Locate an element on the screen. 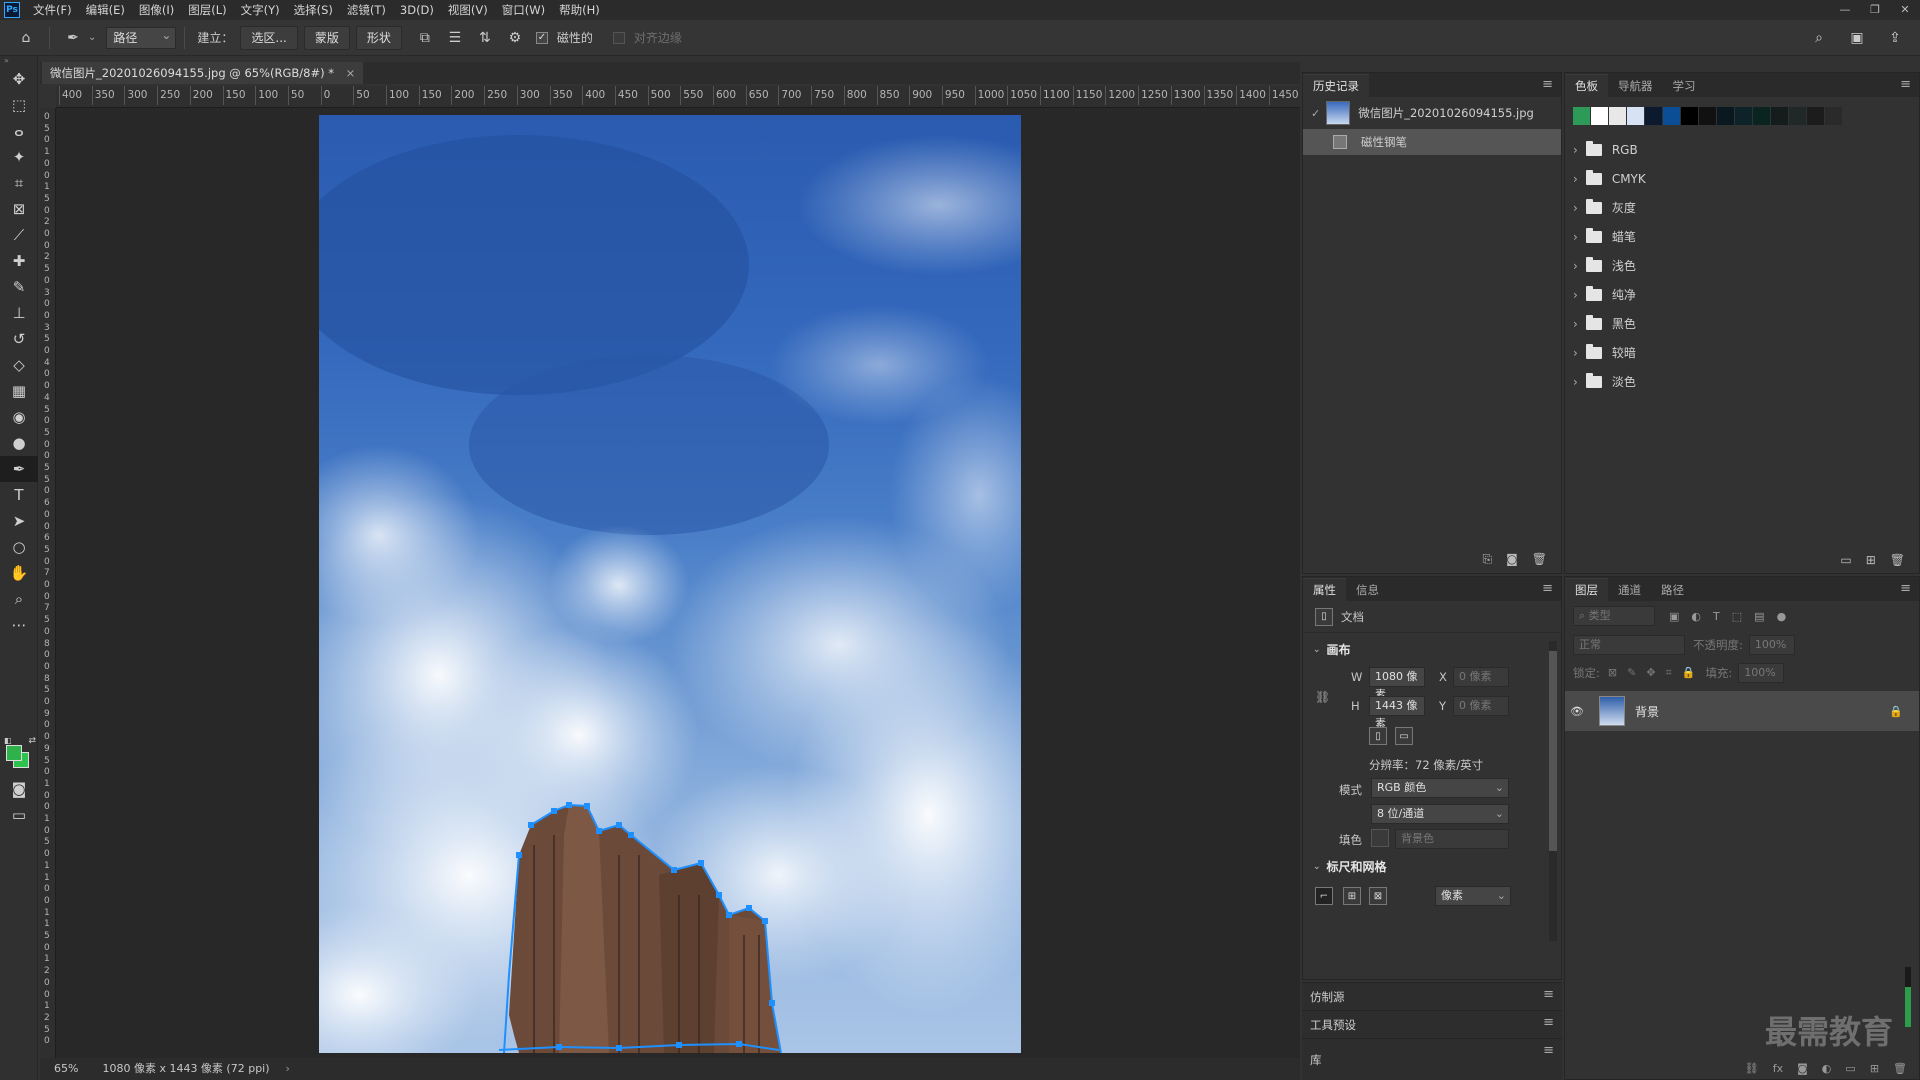 The image size is (1920, 1080). share-icon: ⇪ is located at coordinates (1895, 38).